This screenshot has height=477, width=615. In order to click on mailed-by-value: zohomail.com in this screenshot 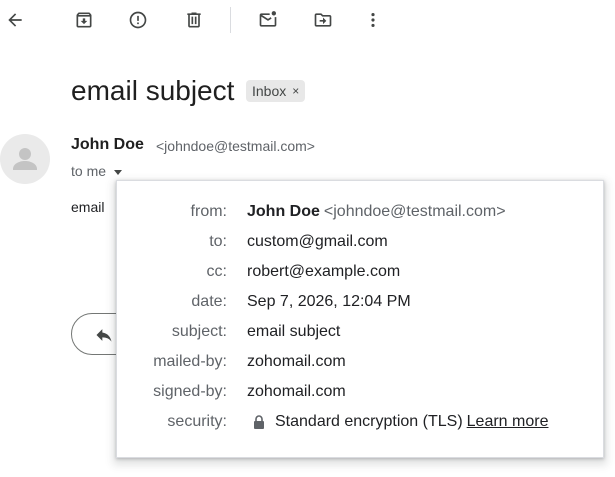, I will do `click(296, 361)`.